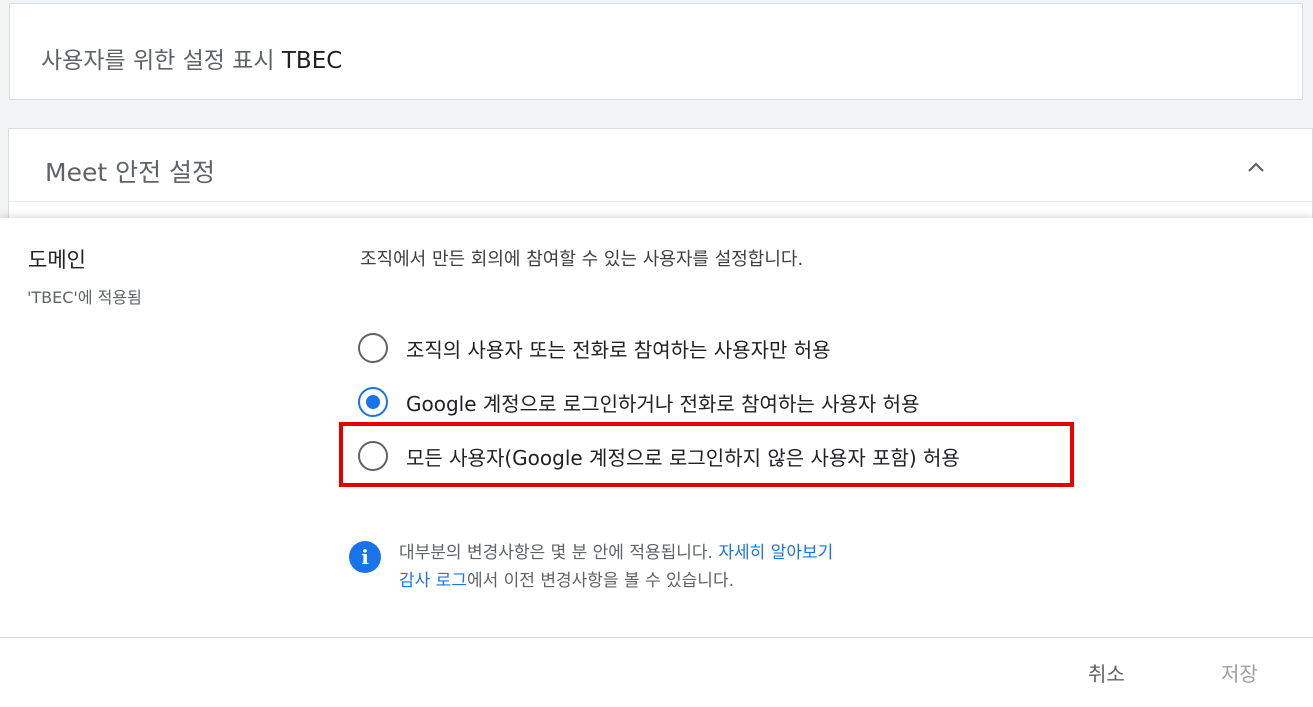 This screenshot has width=1313, height=707. I want to click on settings-scope-prefix: 사용자를 위한 설정 표시, so click(158, 61).